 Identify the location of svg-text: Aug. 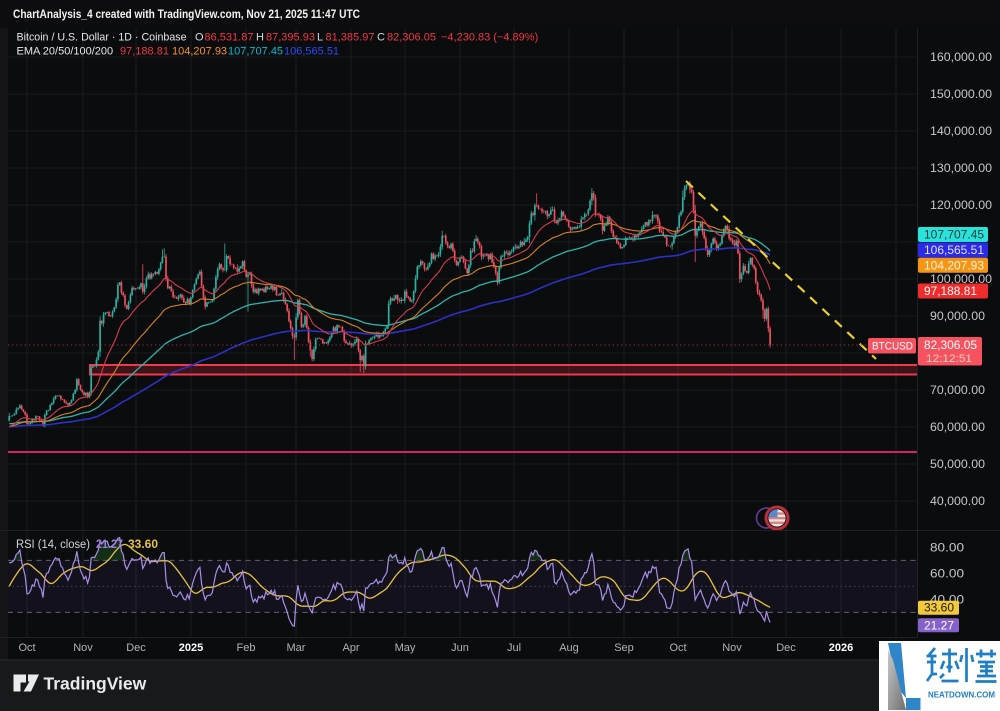
(569, 648).